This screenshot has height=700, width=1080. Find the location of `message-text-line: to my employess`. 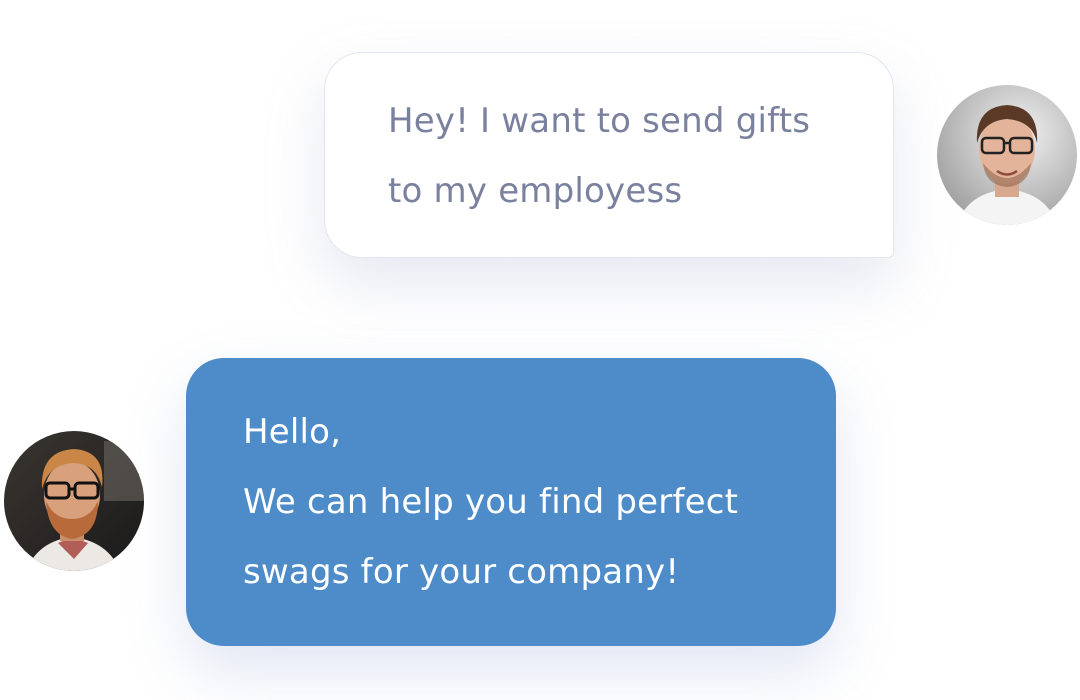

message-text-line: to my employess is located at coordinates (535, 191).